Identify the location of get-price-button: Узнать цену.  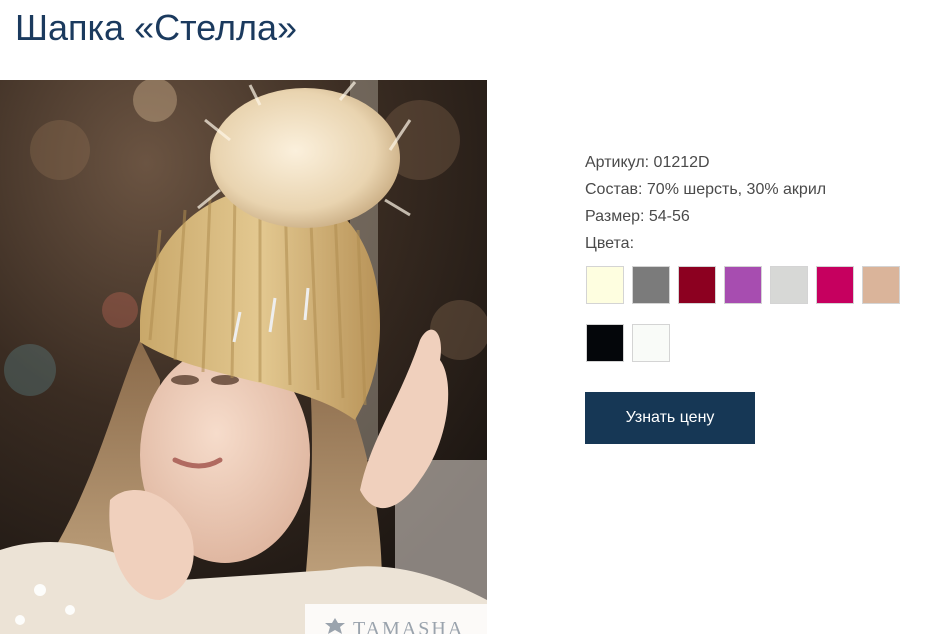
(670, 418).